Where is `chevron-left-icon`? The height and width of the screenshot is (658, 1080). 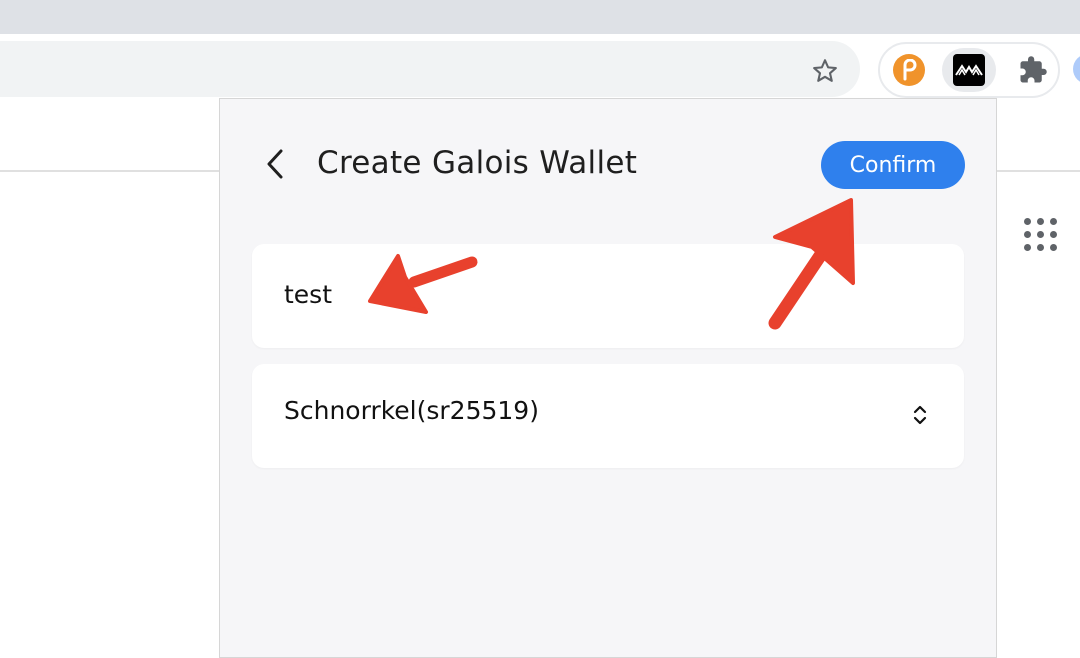
chevron-left-icon is located at coordinates (275, 164).